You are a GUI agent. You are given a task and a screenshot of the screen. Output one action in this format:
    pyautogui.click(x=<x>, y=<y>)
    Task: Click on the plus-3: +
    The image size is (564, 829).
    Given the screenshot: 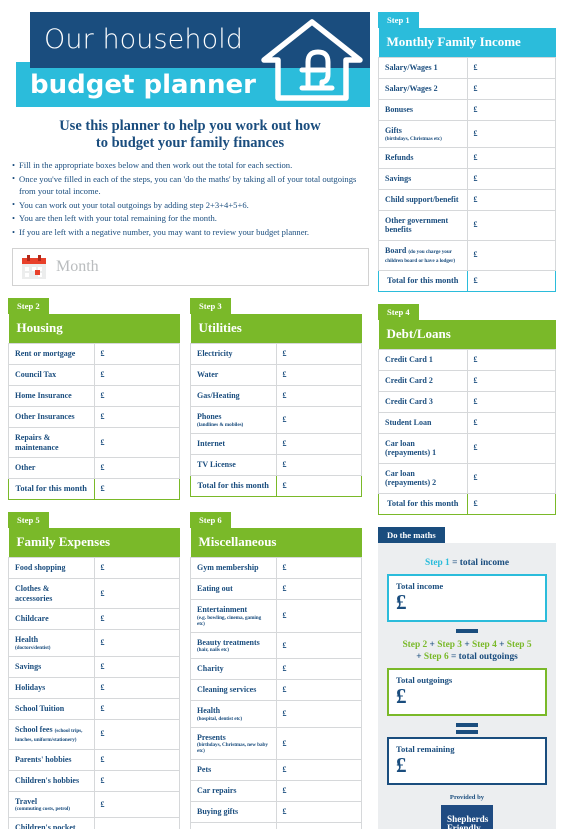 What is the action you would take?
    pyautogui.click(x=502, y=644)
    